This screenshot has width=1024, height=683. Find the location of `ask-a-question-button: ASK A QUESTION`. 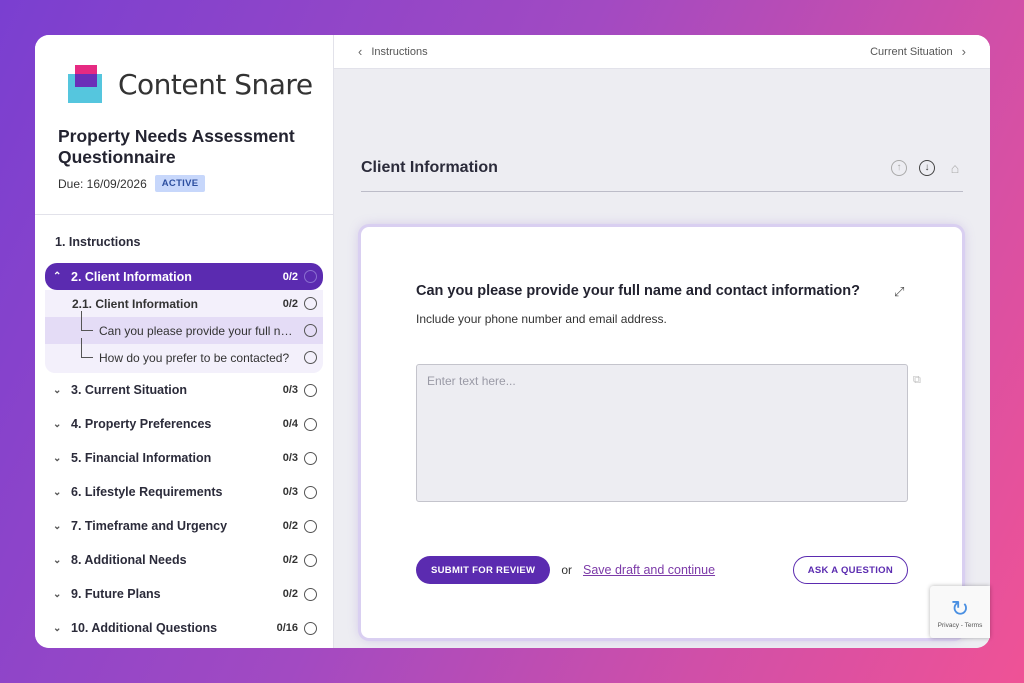

ask-a-question-button: ASK A QUESTION is located at coordinates (850, 570).